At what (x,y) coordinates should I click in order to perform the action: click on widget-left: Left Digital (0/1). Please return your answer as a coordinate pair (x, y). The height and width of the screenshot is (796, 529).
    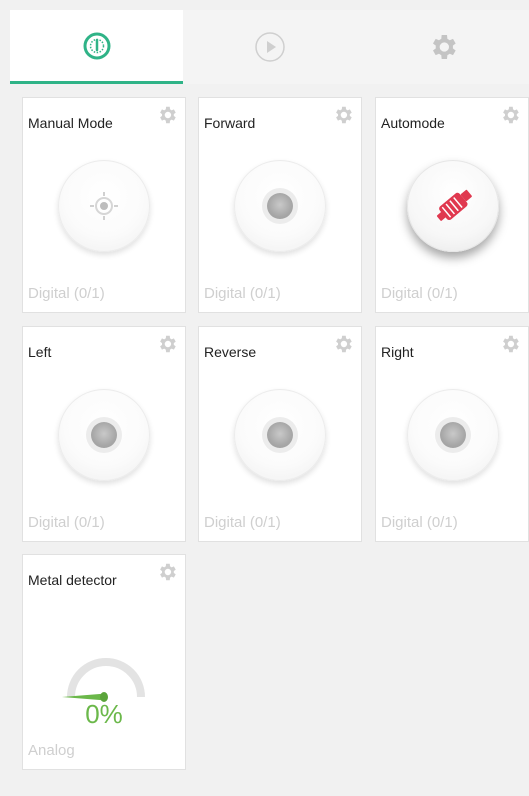
    Looking at the image, I should click on (104, 434).